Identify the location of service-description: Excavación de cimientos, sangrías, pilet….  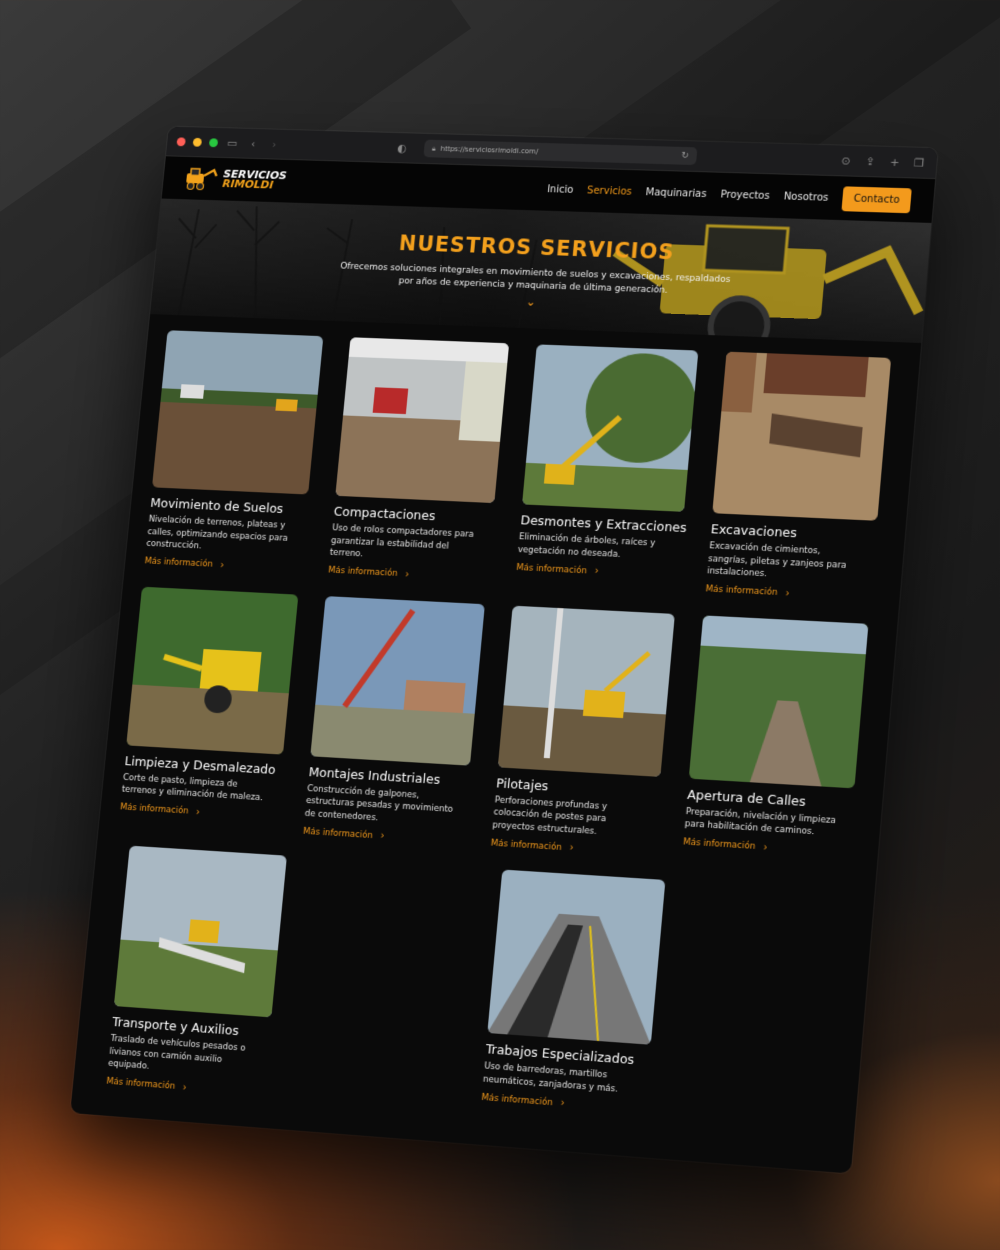
(776, 560).